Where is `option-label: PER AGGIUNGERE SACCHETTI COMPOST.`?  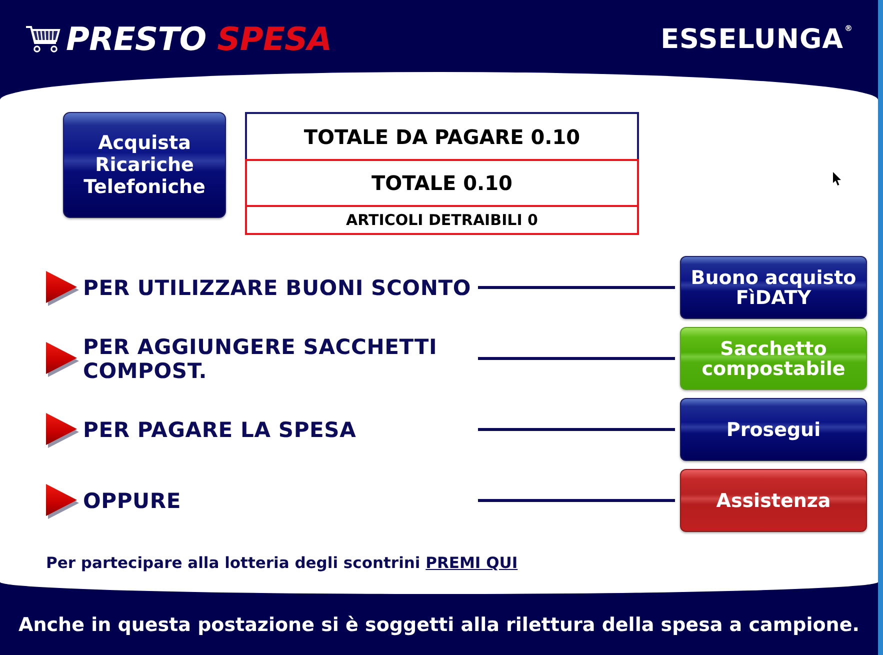 option-label: PER AGGIUNGERE SACCHETTI COMPOST. is located at coordinates (260, 358).